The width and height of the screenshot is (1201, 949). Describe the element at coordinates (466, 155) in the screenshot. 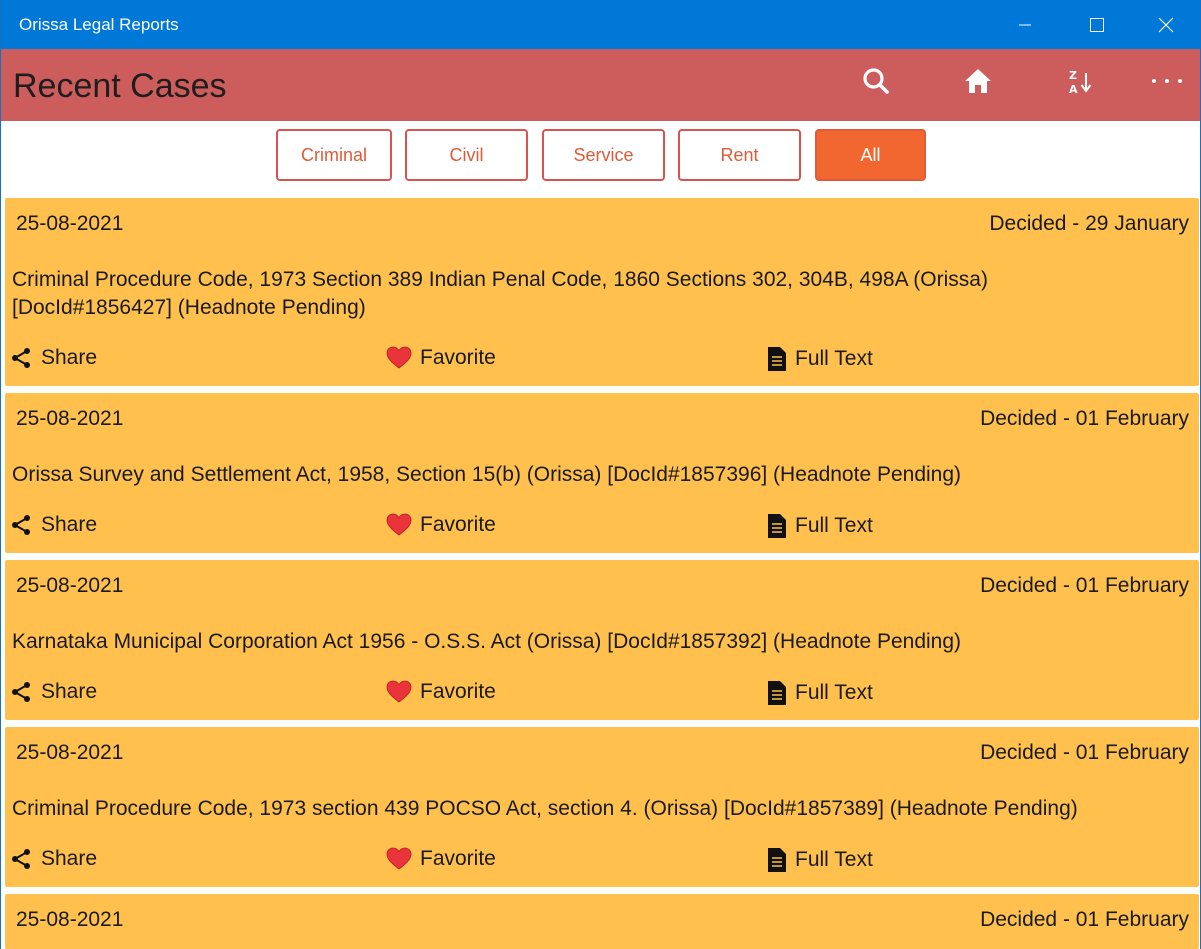

I see `filter-civil-button: Civil` at that location.